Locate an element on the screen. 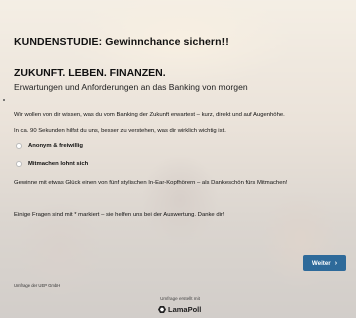 The width and height of the screenshot is (356, 318). page-title: KUNDENSTUDIE: Gewinnchance sichern!! is located at coordinates (121, 42).